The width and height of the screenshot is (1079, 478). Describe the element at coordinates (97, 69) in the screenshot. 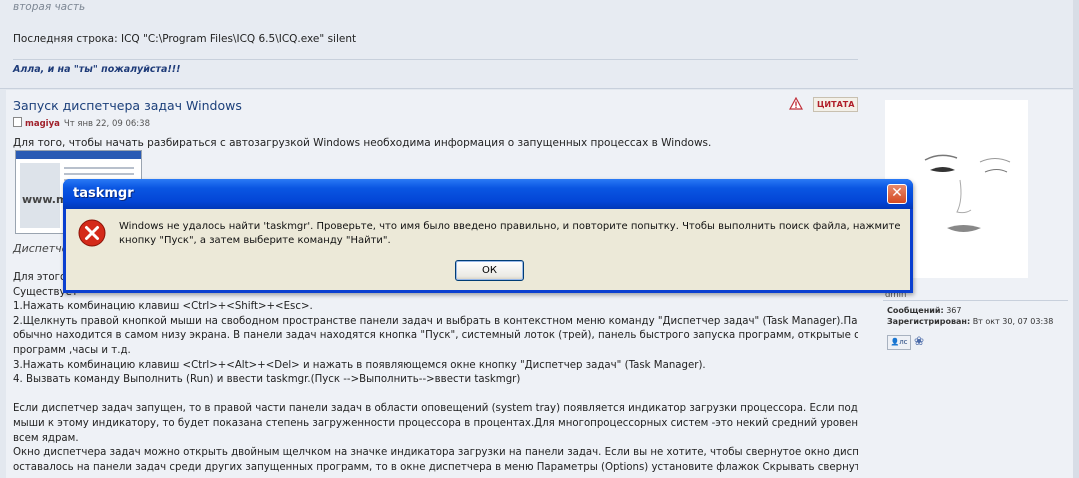

I see `previous-post-signature: Алла, и на "ты" пожалуйста!!!` at that location.